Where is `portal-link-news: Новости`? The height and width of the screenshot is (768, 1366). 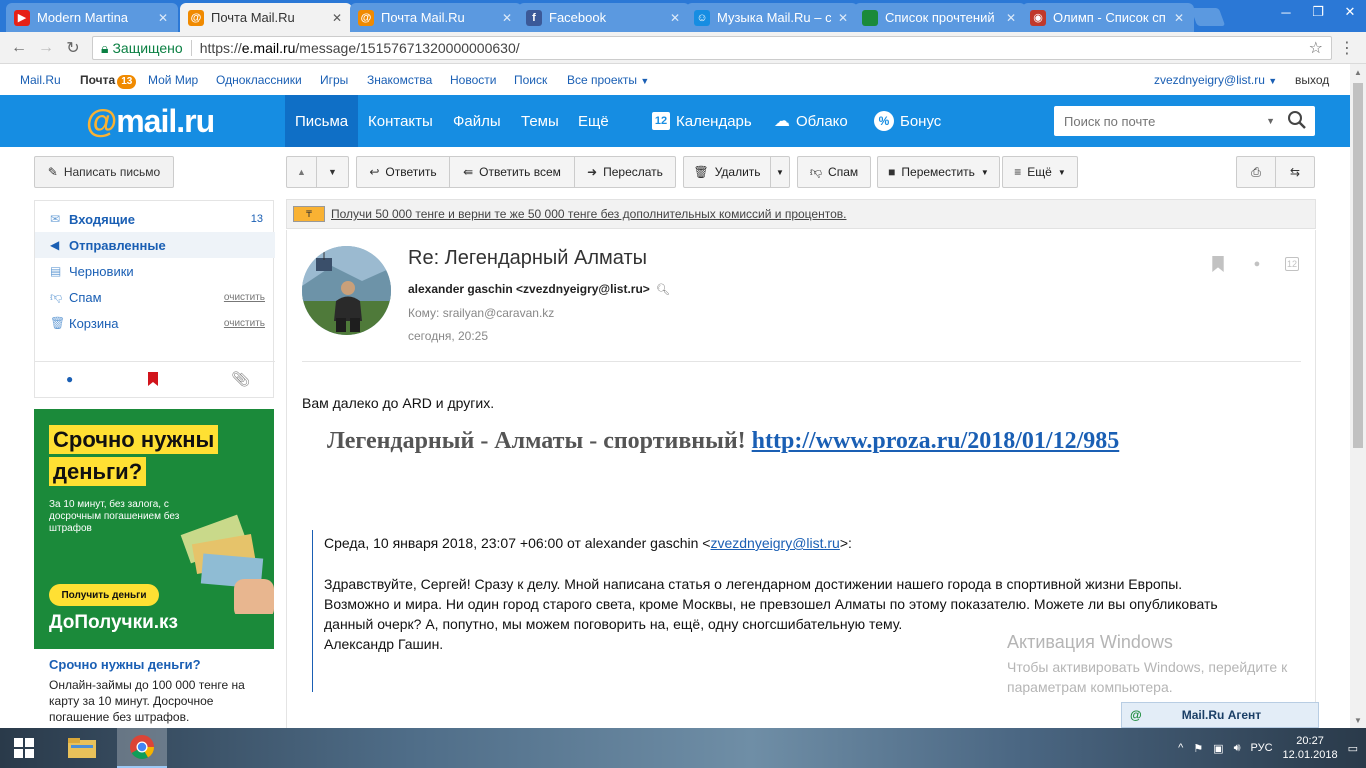 portal-link-news: Новости is located at coordinates (473, 80).